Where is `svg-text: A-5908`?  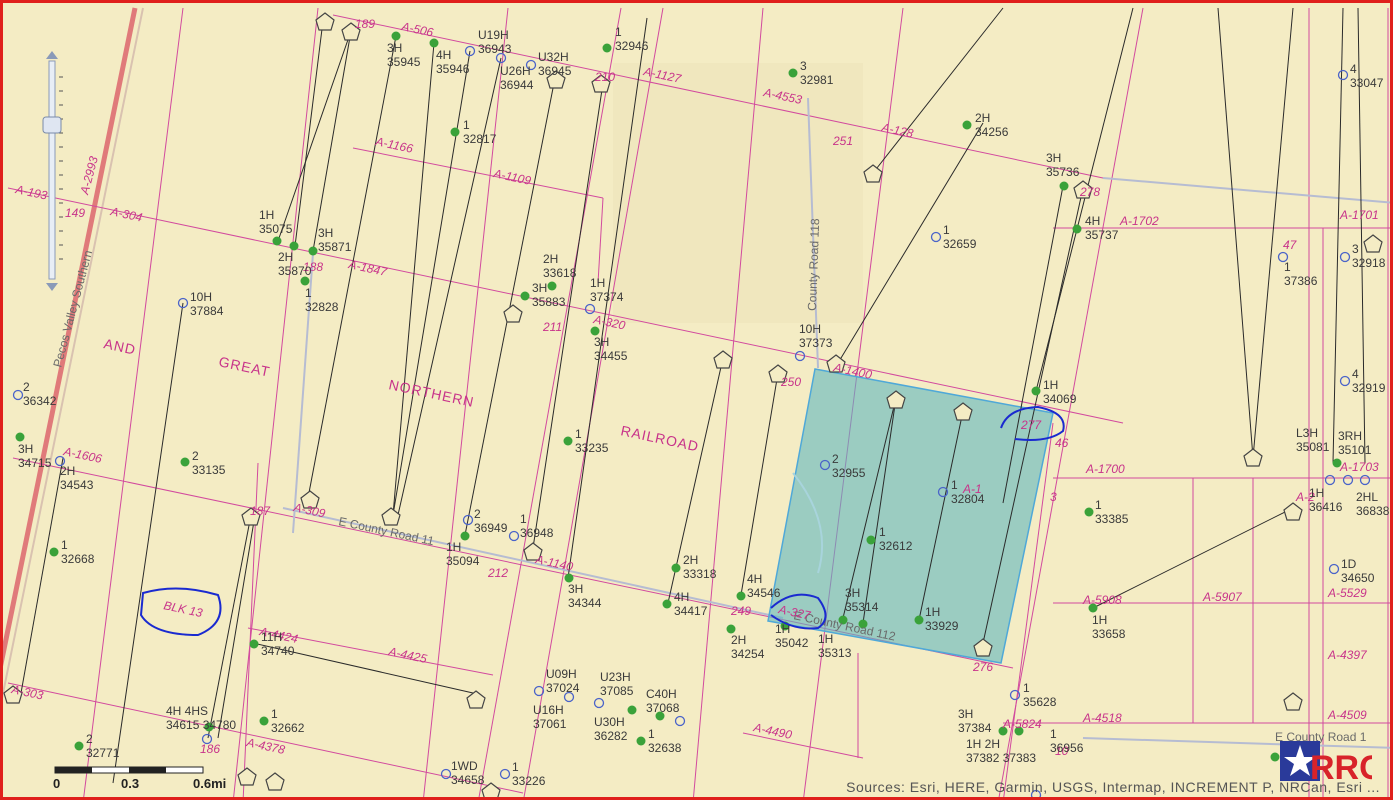 svg-text: A-5908 is located at coordinates (1102, 600).